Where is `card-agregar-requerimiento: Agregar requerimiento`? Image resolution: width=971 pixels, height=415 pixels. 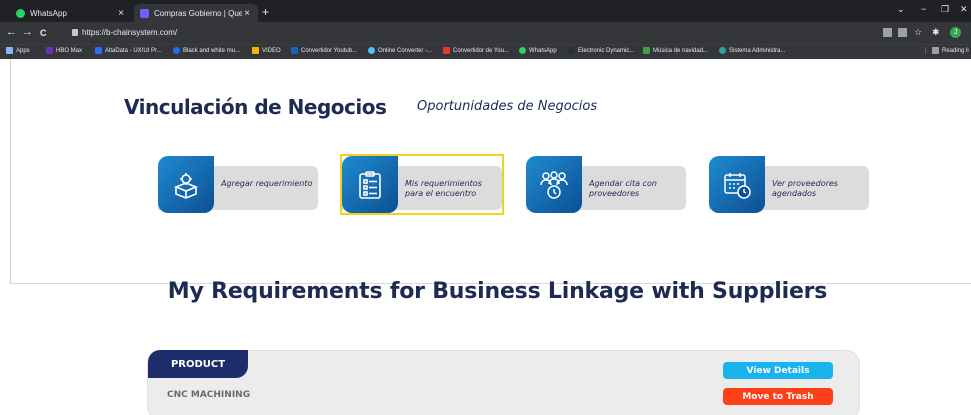
card-agregar-requerimiento: Agregar requerimiento is located at coordinates (238, 184).